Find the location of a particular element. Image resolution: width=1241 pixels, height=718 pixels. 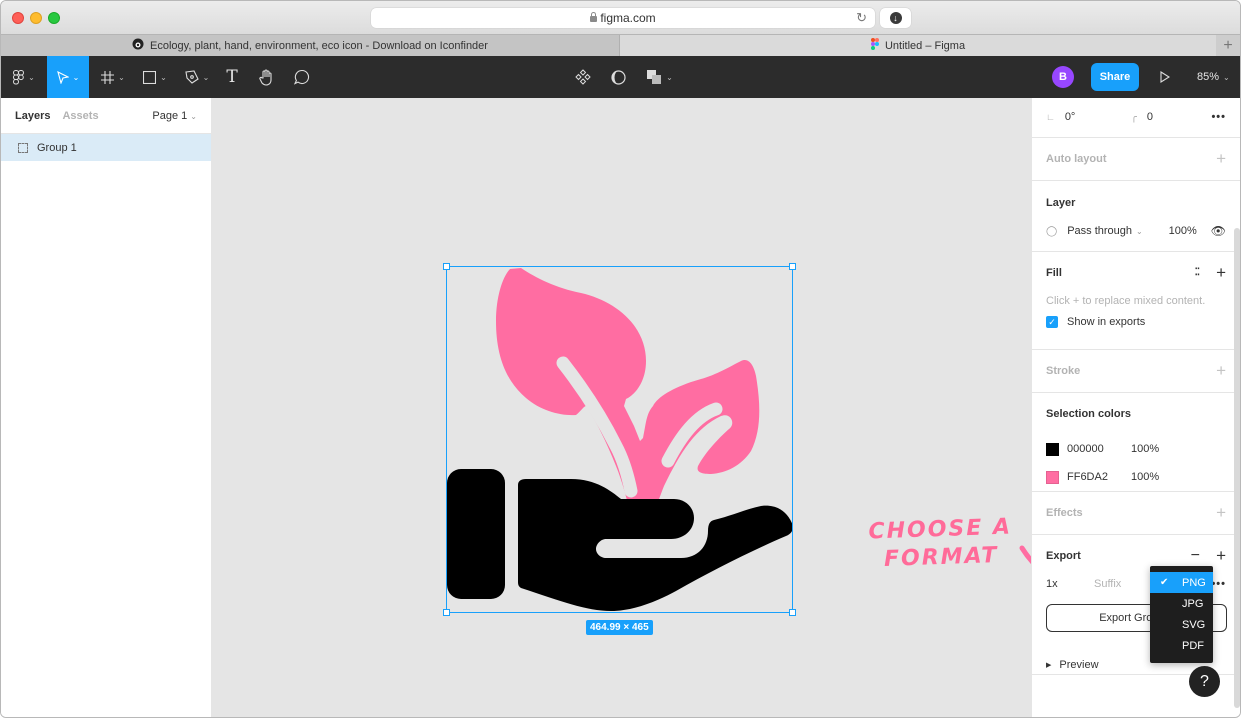

iconfinder-favicon-icon is located at coordinates (138, 45).